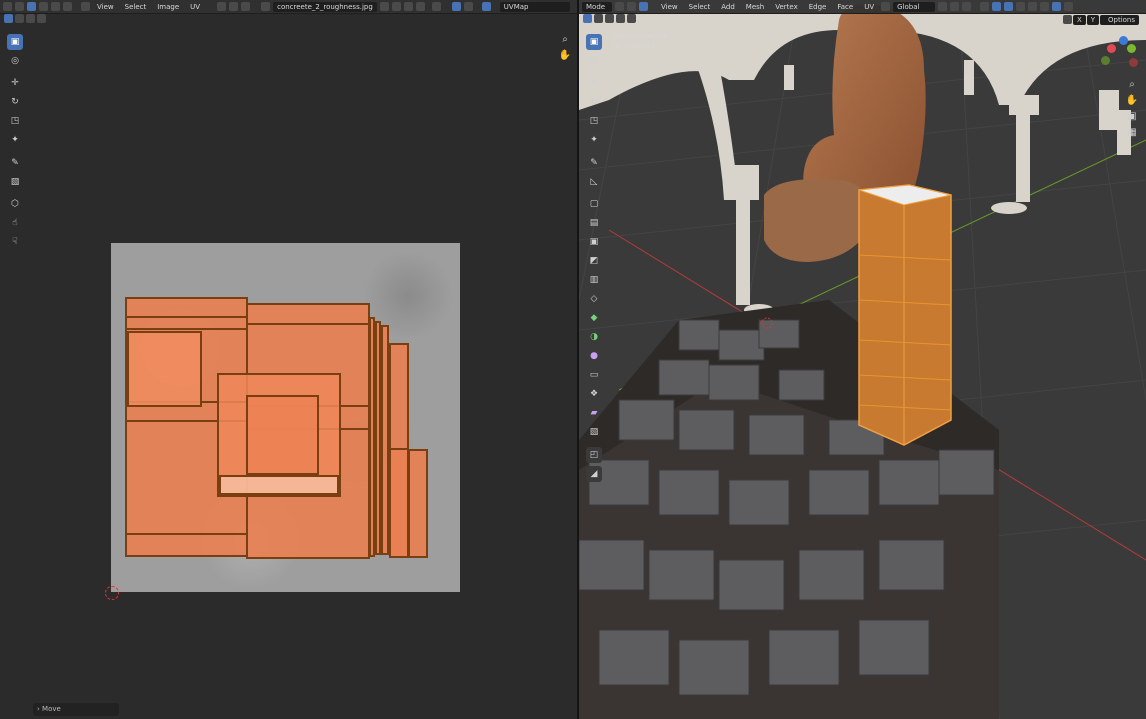 This screenshot has width=1146, height=719. What do you see at coordinates (266, 6) in the screenshot?
I see `image-browse-icon` at bounding box center [266, 6].